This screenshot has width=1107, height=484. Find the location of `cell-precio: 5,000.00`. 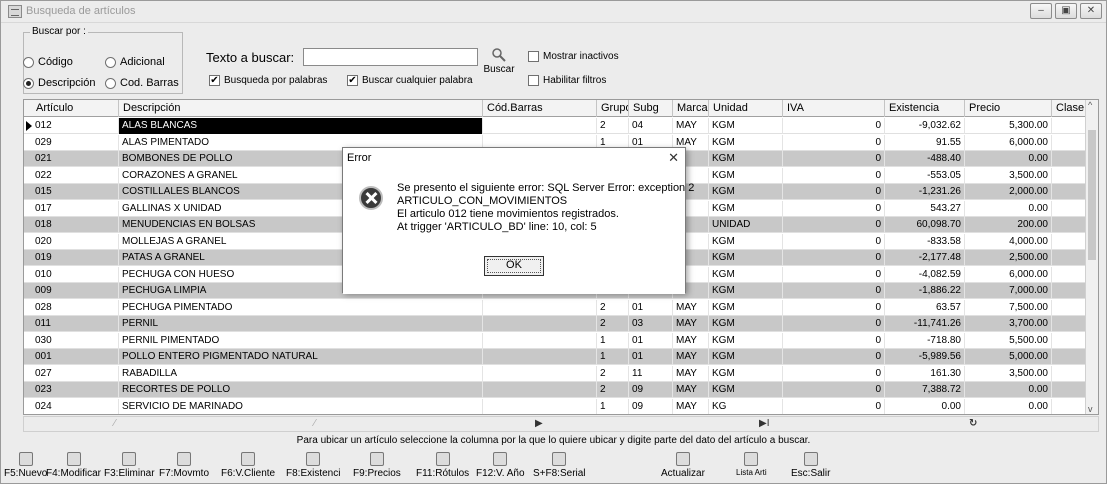

cell-precio: 5,000.00 is located at coordinates (1008, 357).